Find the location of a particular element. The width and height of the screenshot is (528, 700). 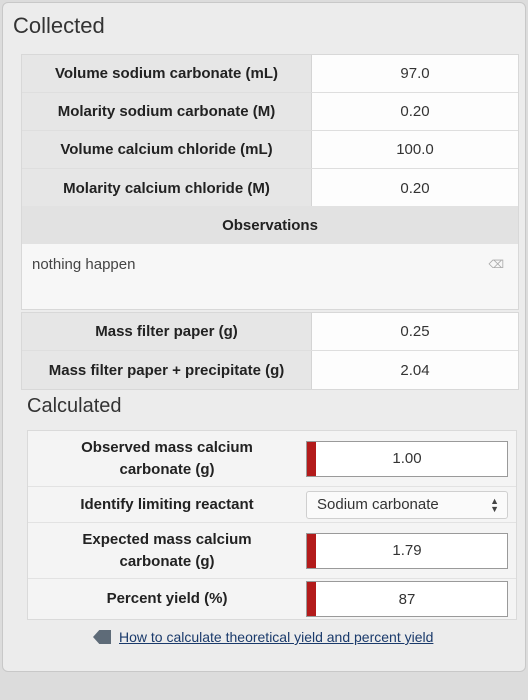

table-row: Volume calcium chloride (mL) 100.0 is located at coordinates (270, 150).